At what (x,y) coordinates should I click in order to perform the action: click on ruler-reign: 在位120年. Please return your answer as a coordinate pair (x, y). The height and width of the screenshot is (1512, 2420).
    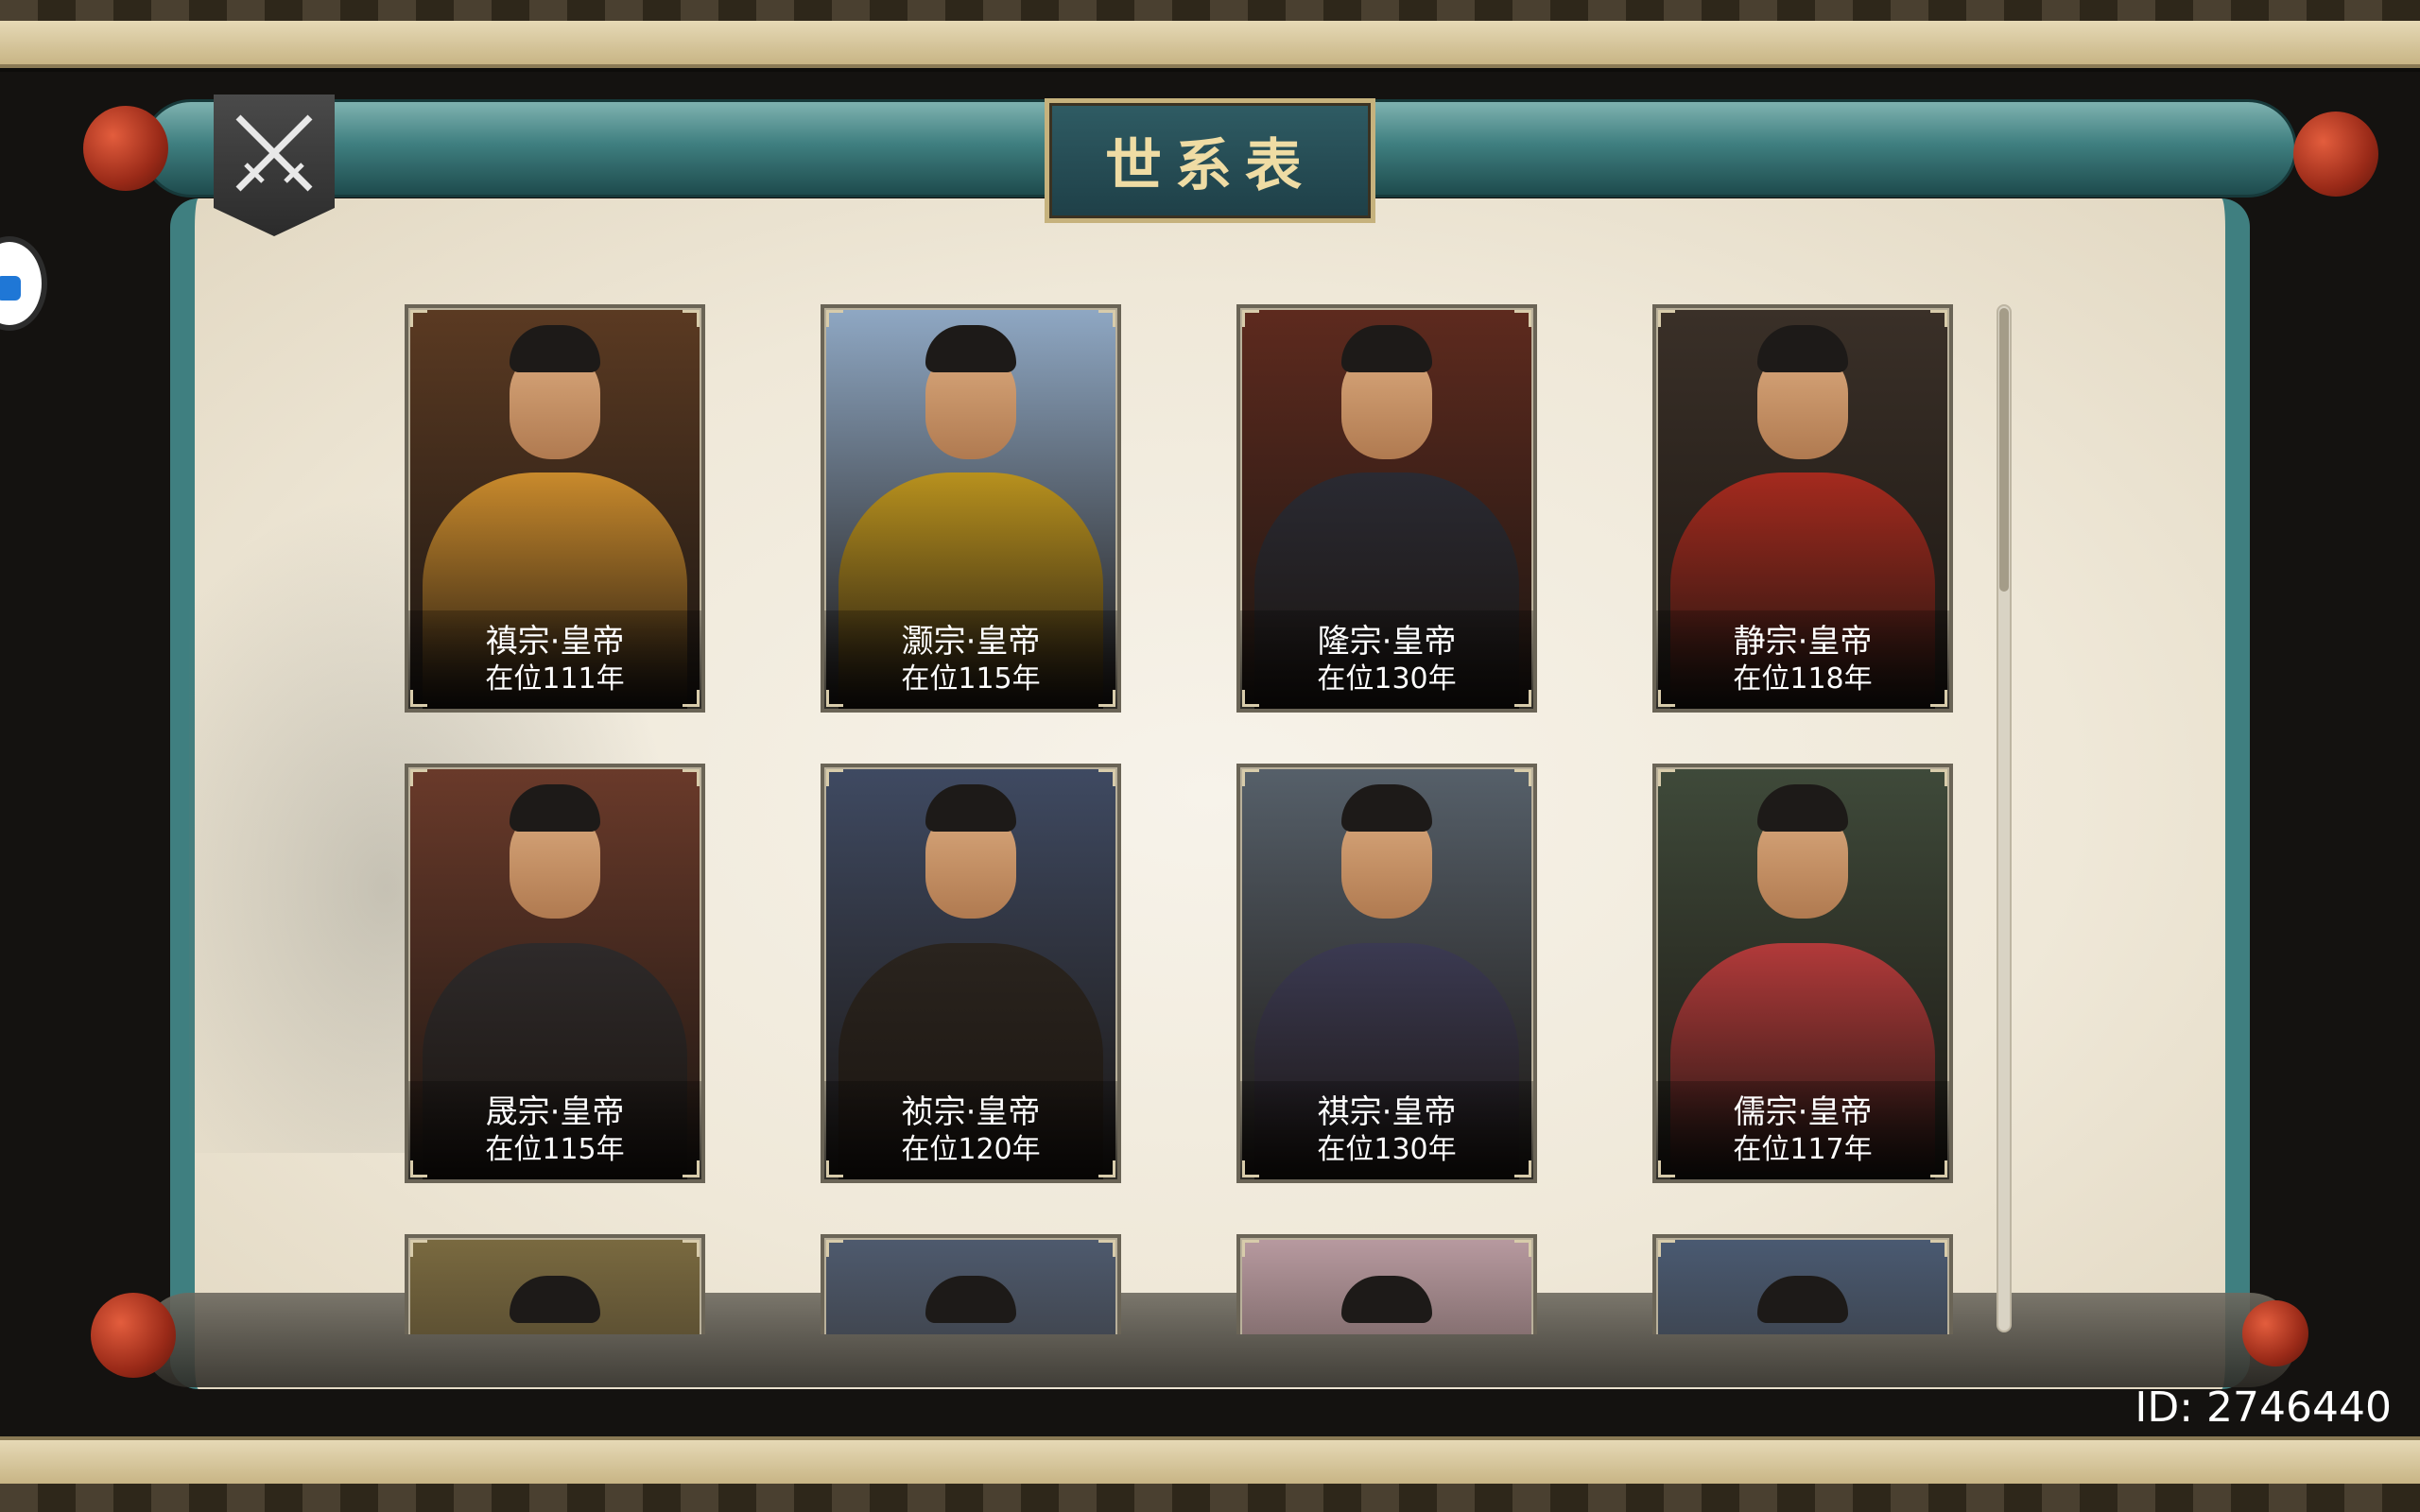
    Looking at the image, I should click on (971, 1149).